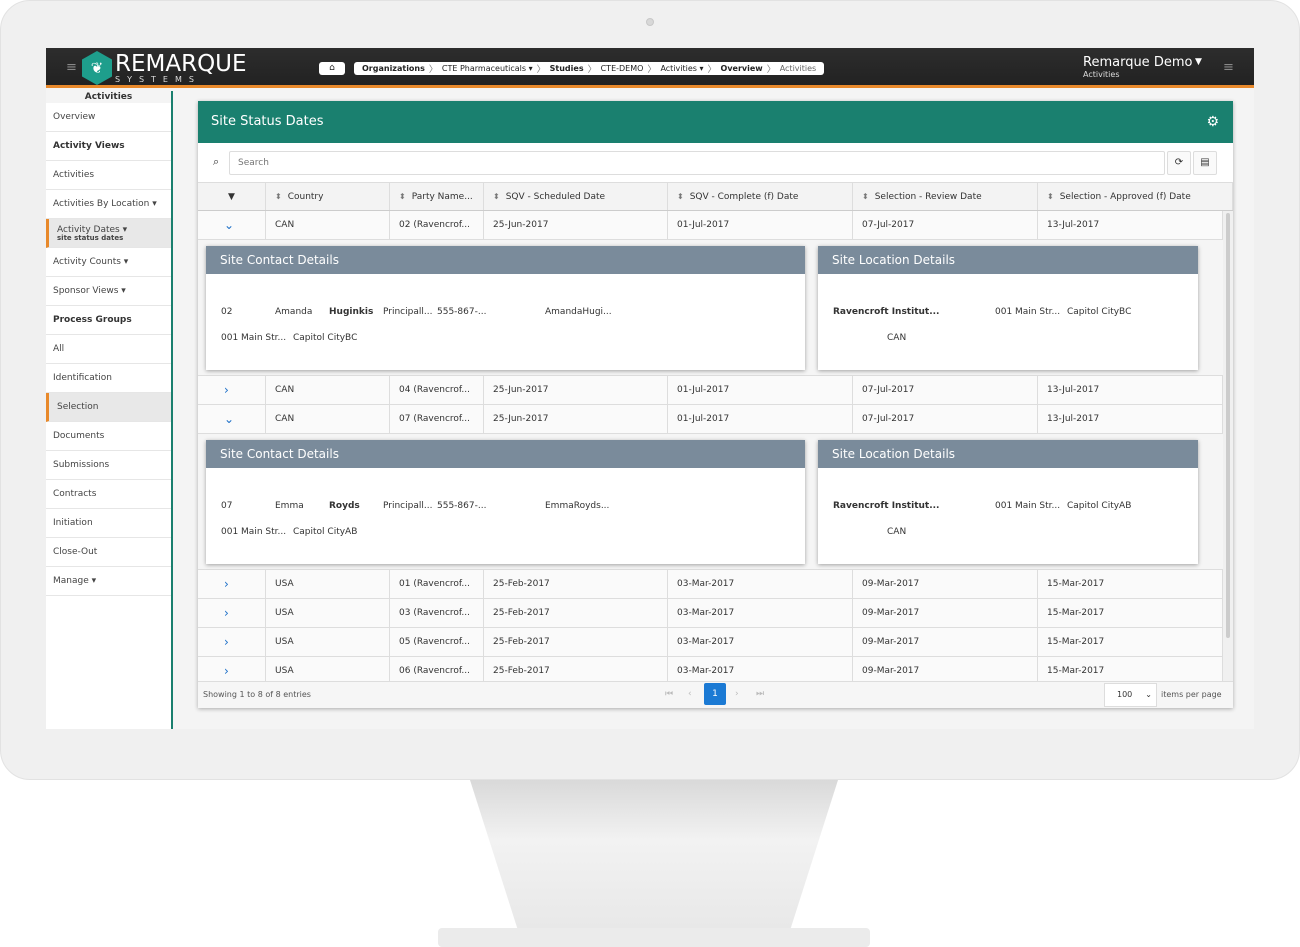 The image size is (1300, 947). I want to click on breadcrumb-item: Activities ▾, so click(681, 68).